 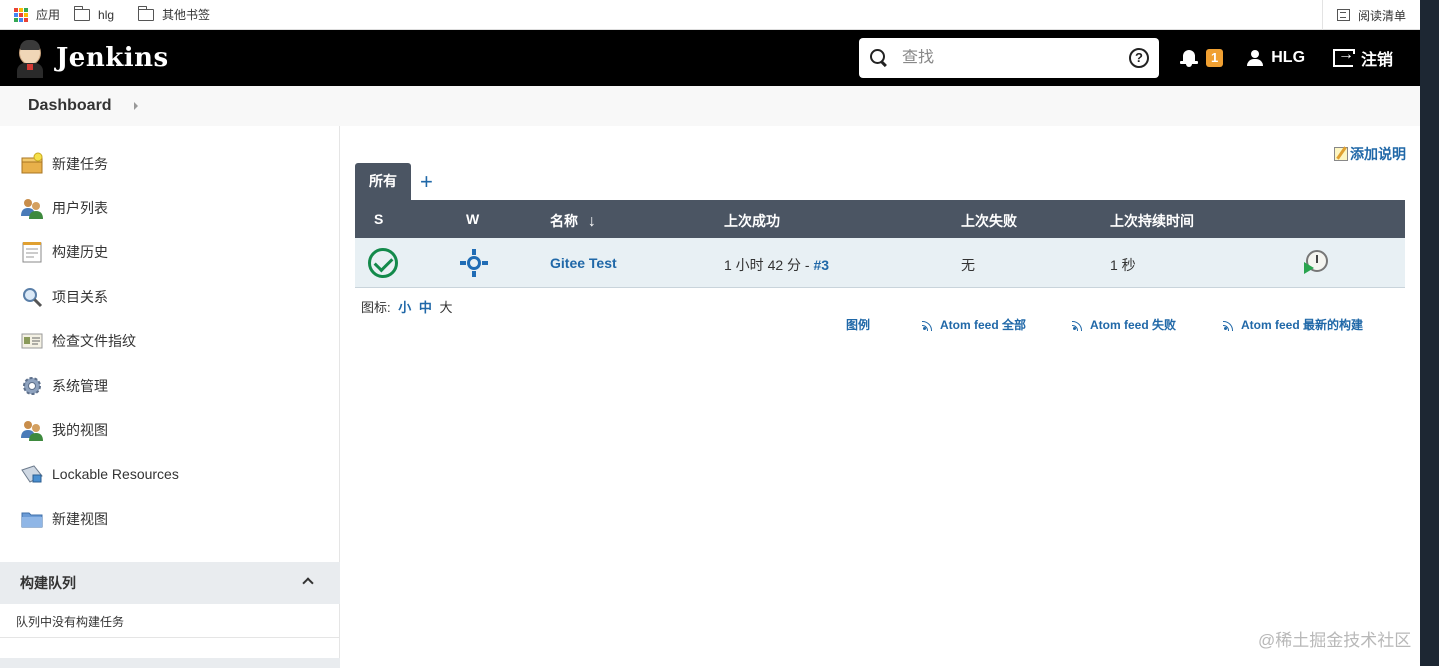 What do you see at coordinates (472, 219) in the screenshot?
I see `col-weather: W` at bounding box center [472, 219].